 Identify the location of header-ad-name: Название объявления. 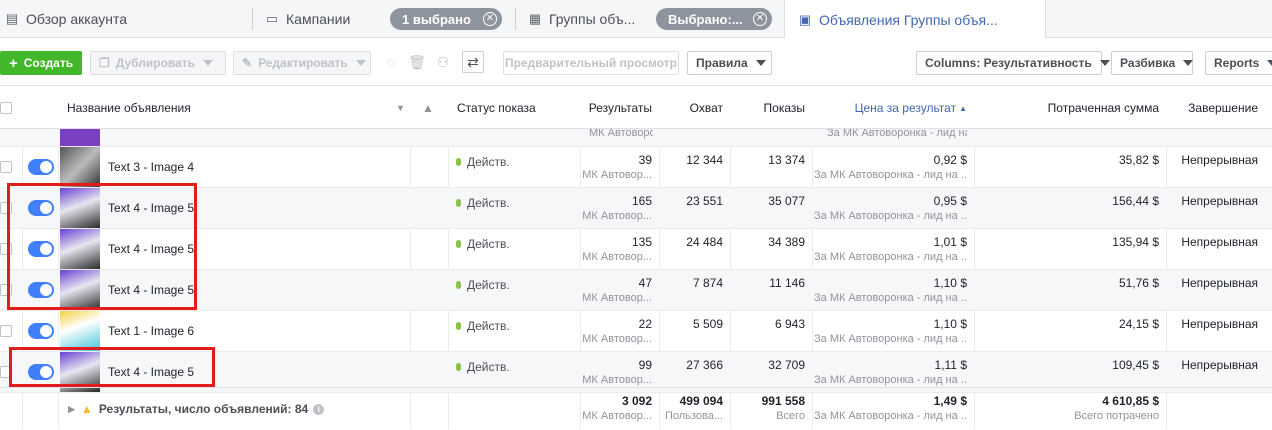
(222, 108).